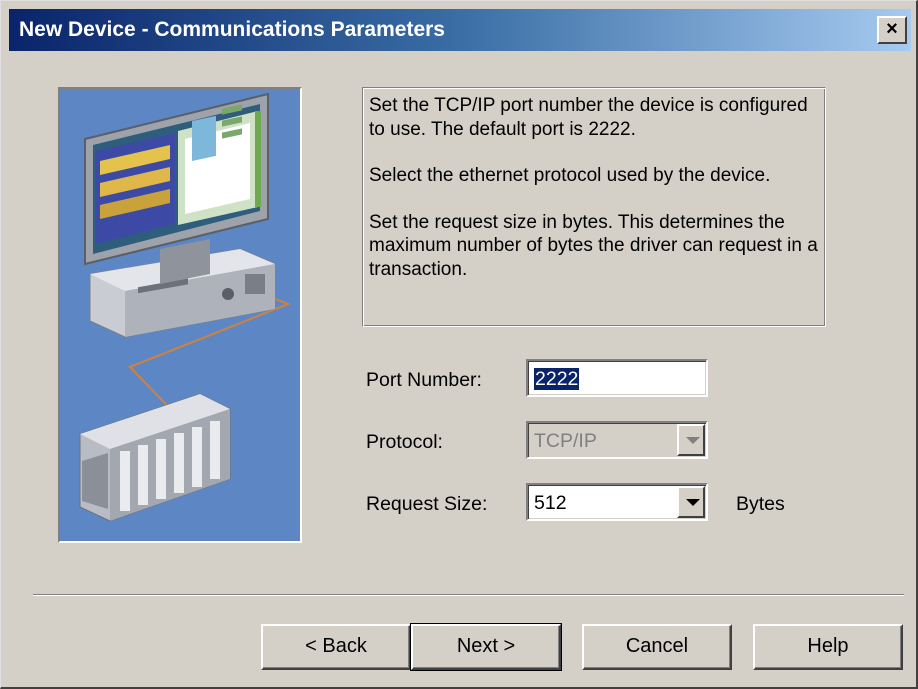 The image size is (918, 689). What do you see at coordinates (557, 379) in the screenshot?
I see `port-number-value: 2222` at bounding box center [557, 379].